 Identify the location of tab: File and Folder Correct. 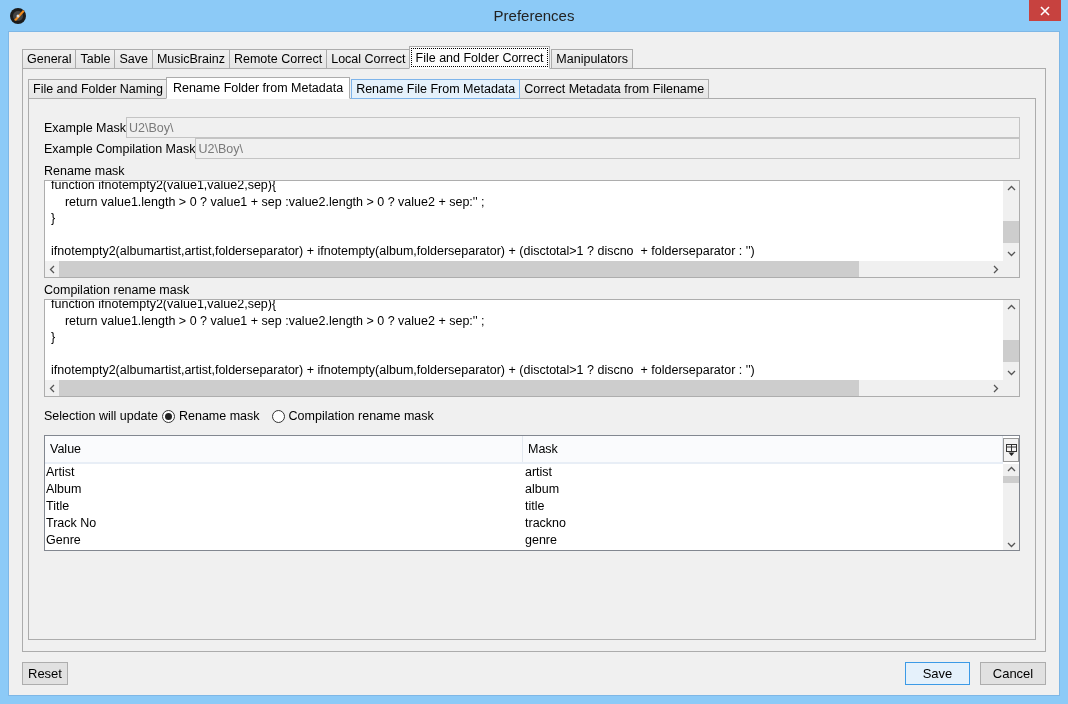
(479, 57).